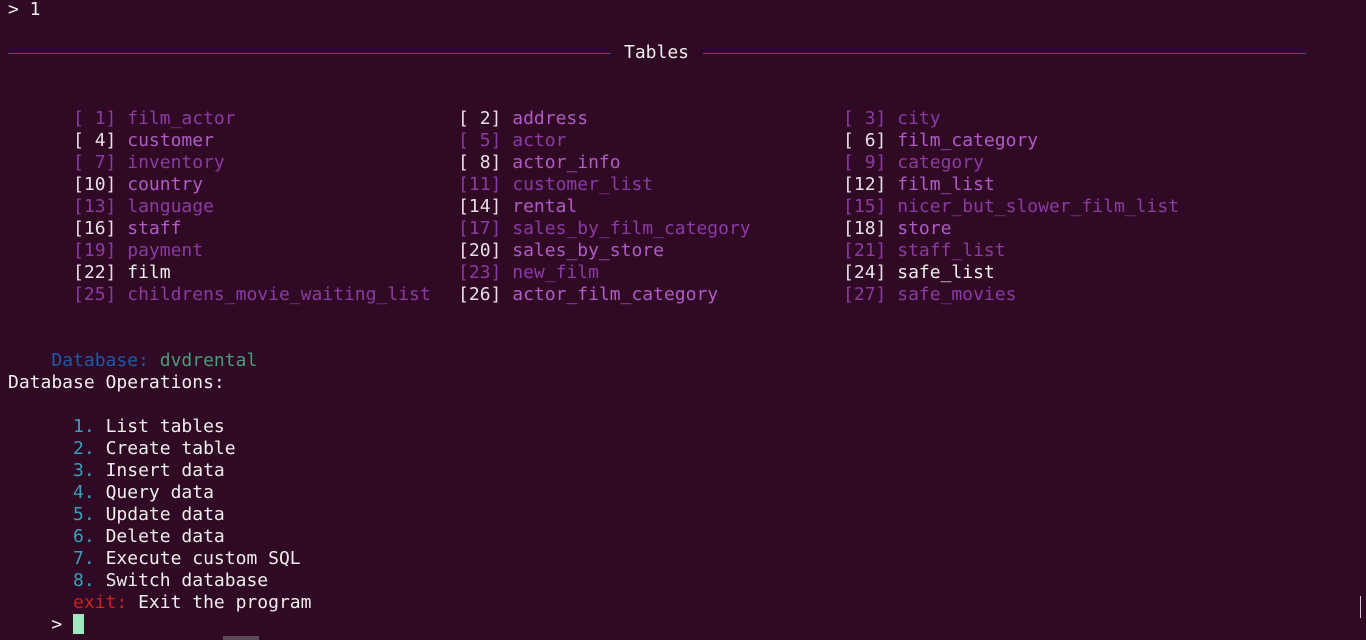 Image resolution: width=1366 pixels, height=640 pixels. I want to click on table-index: [26], so click(480, 294).